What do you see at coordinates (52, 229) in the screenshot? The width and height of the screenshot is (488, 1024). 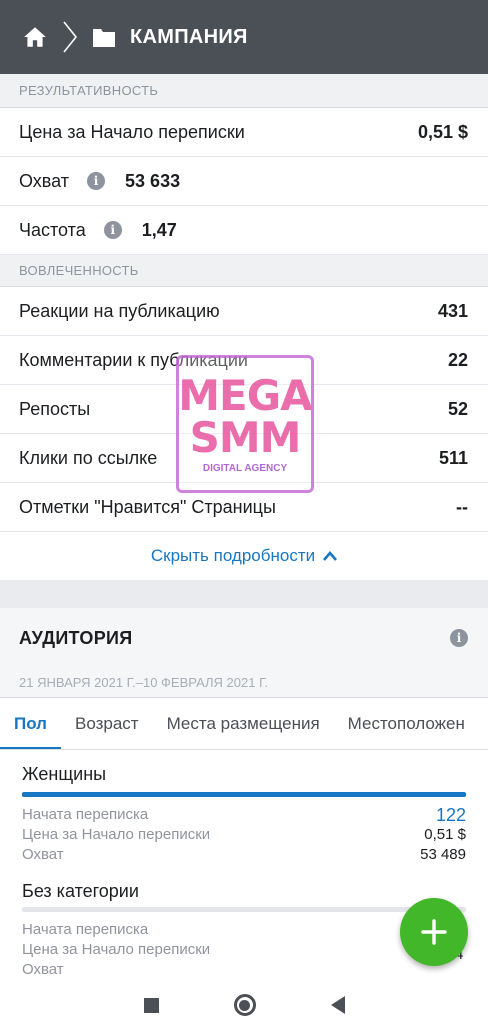 I see `metric-label: Частота` at bounding box center [52, 229].